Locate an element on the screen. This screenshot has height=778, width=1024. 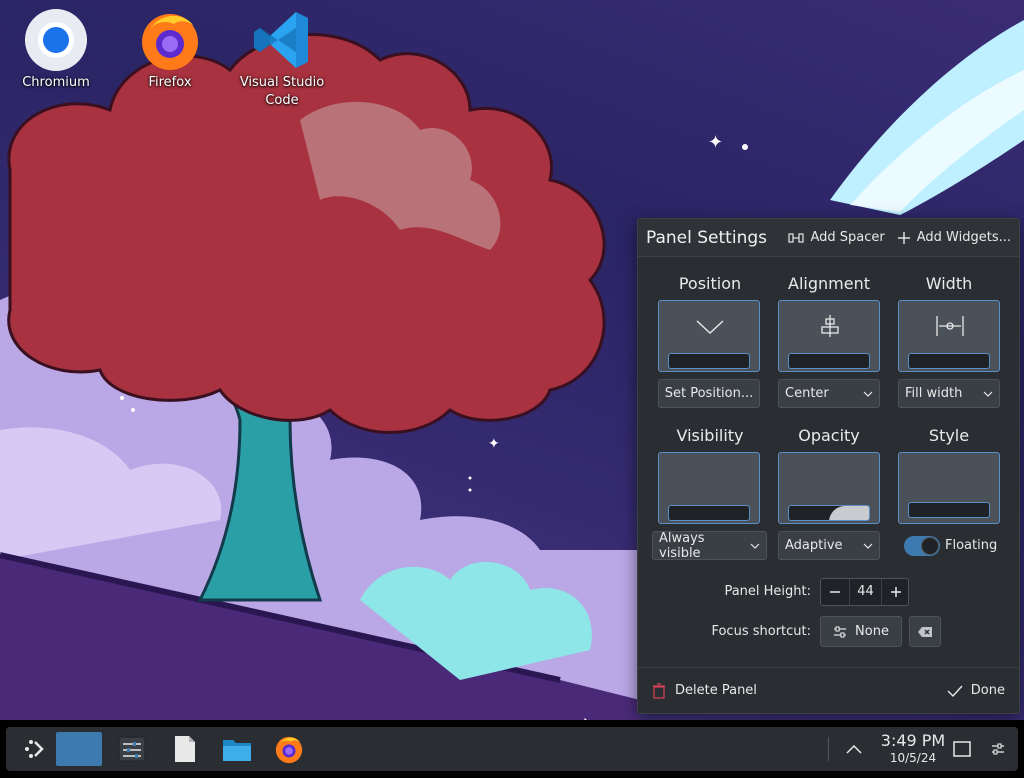
add-spacer-button: Add Spacer is located at coordinates (836, 237).